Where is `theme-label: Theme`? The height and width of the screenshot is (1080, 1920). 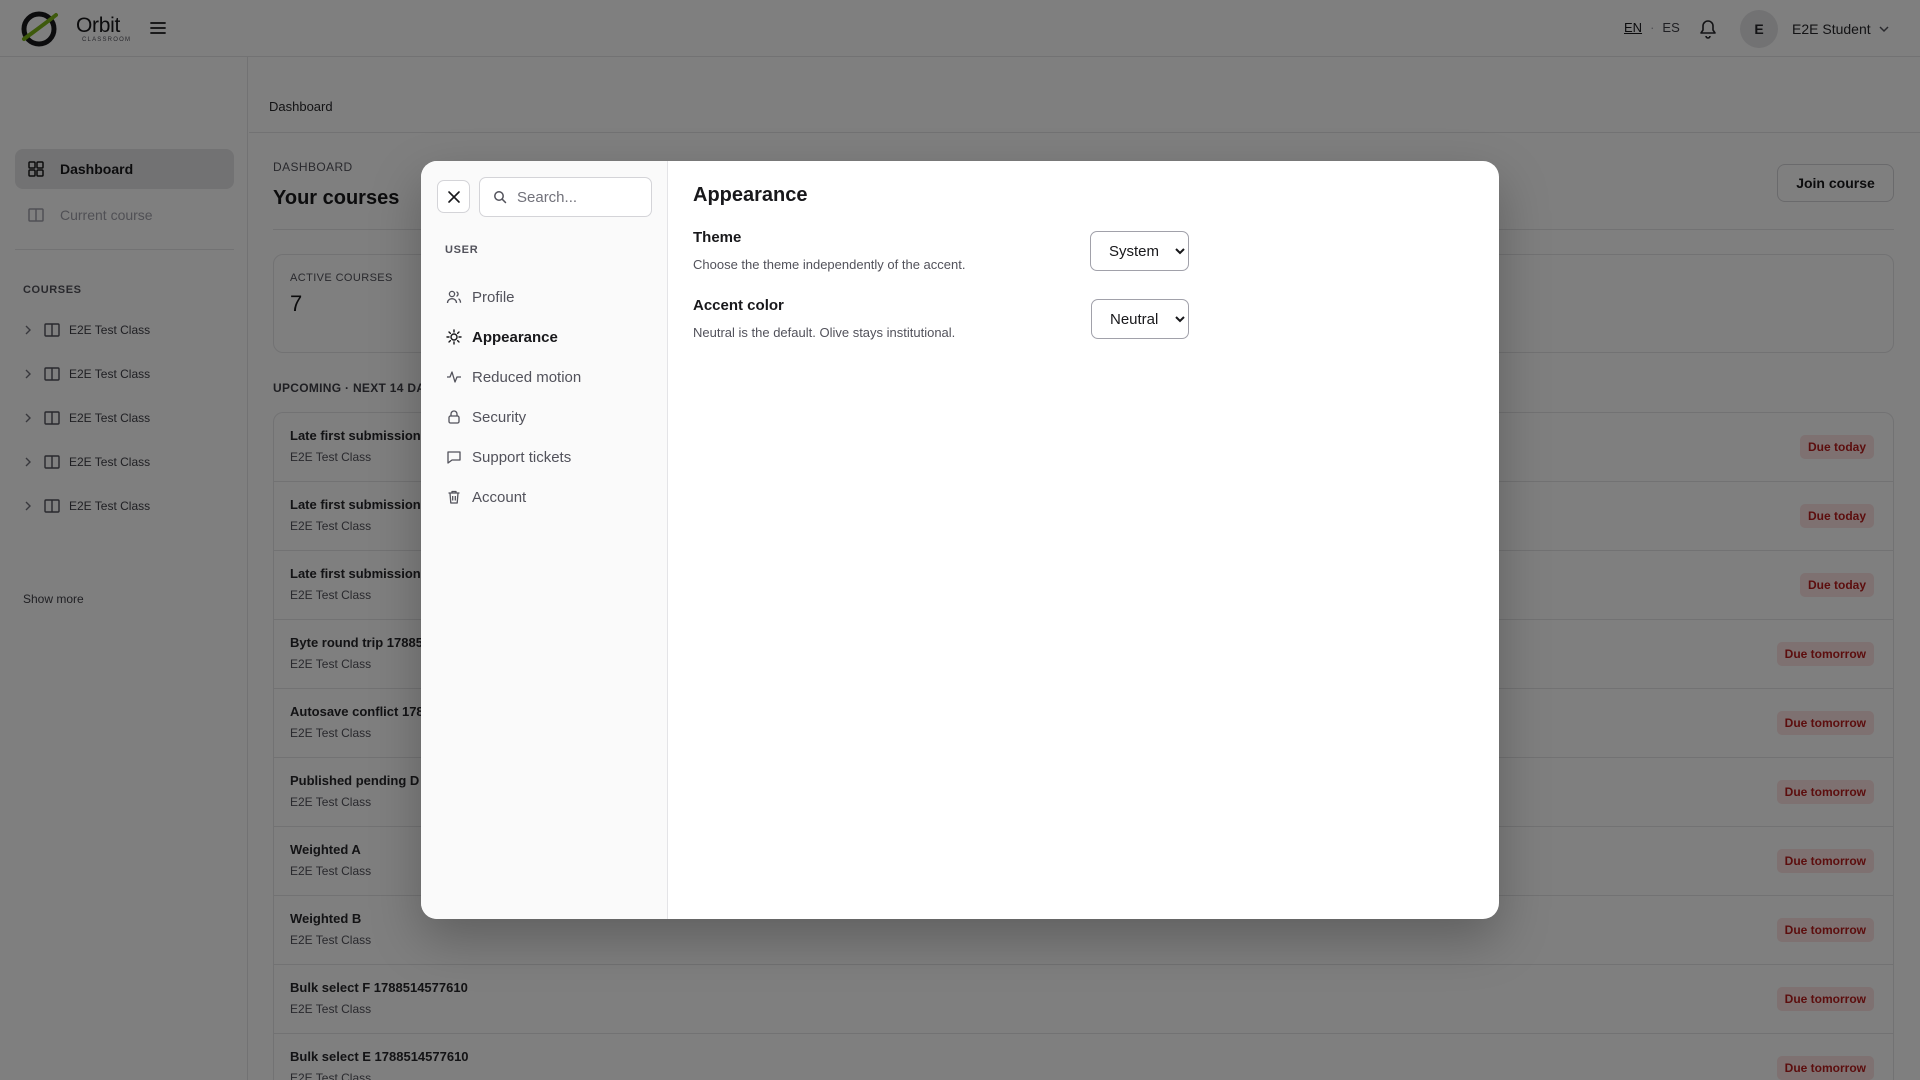
theme-label: Theme is located at coordinates (717, 237).